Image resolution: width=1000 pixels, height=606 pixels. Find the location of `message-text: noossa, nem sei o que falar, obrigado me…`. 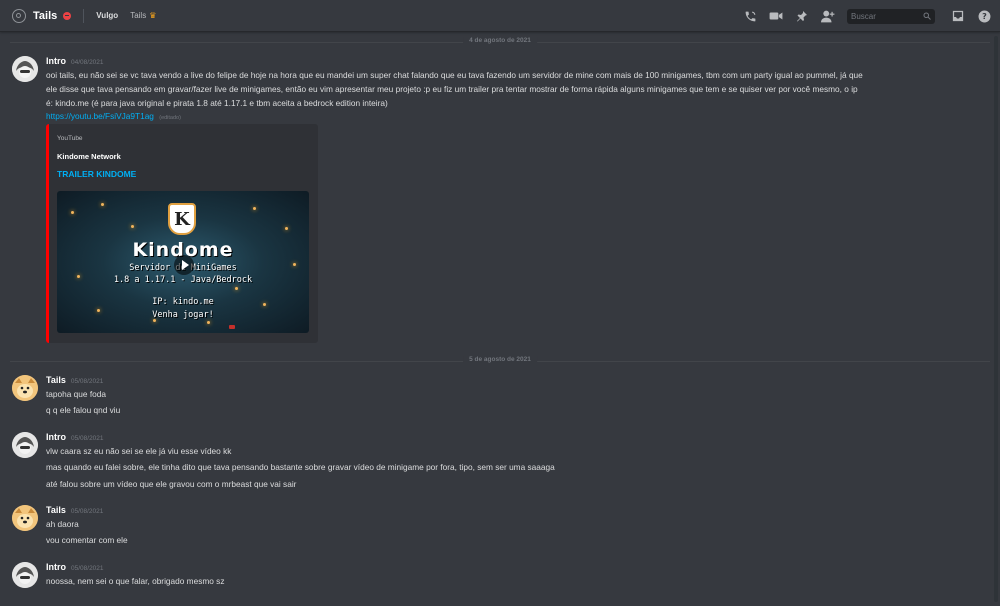

message-text: noossa, nem sei o que falar, obrigado me… is located at coordinates (135, 581).